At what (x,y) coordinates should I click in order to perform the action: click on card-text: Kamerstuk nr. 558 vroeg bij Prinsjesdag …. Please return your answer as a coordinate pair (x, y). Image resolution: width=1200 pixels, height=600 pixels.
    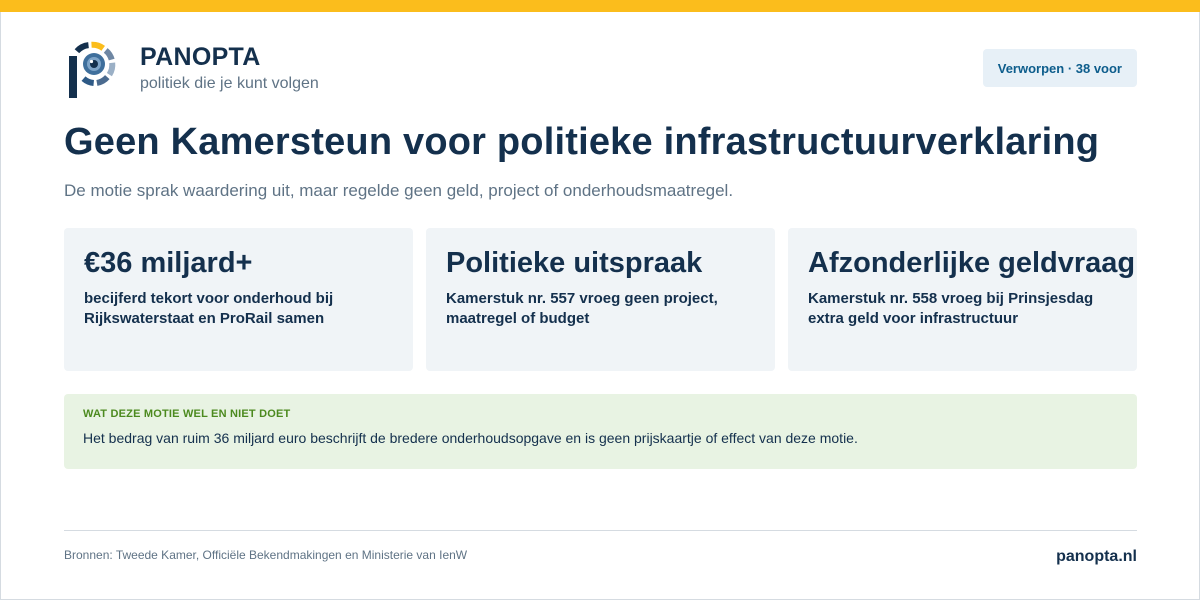
    Looking at the image, I should click on (951, 308).